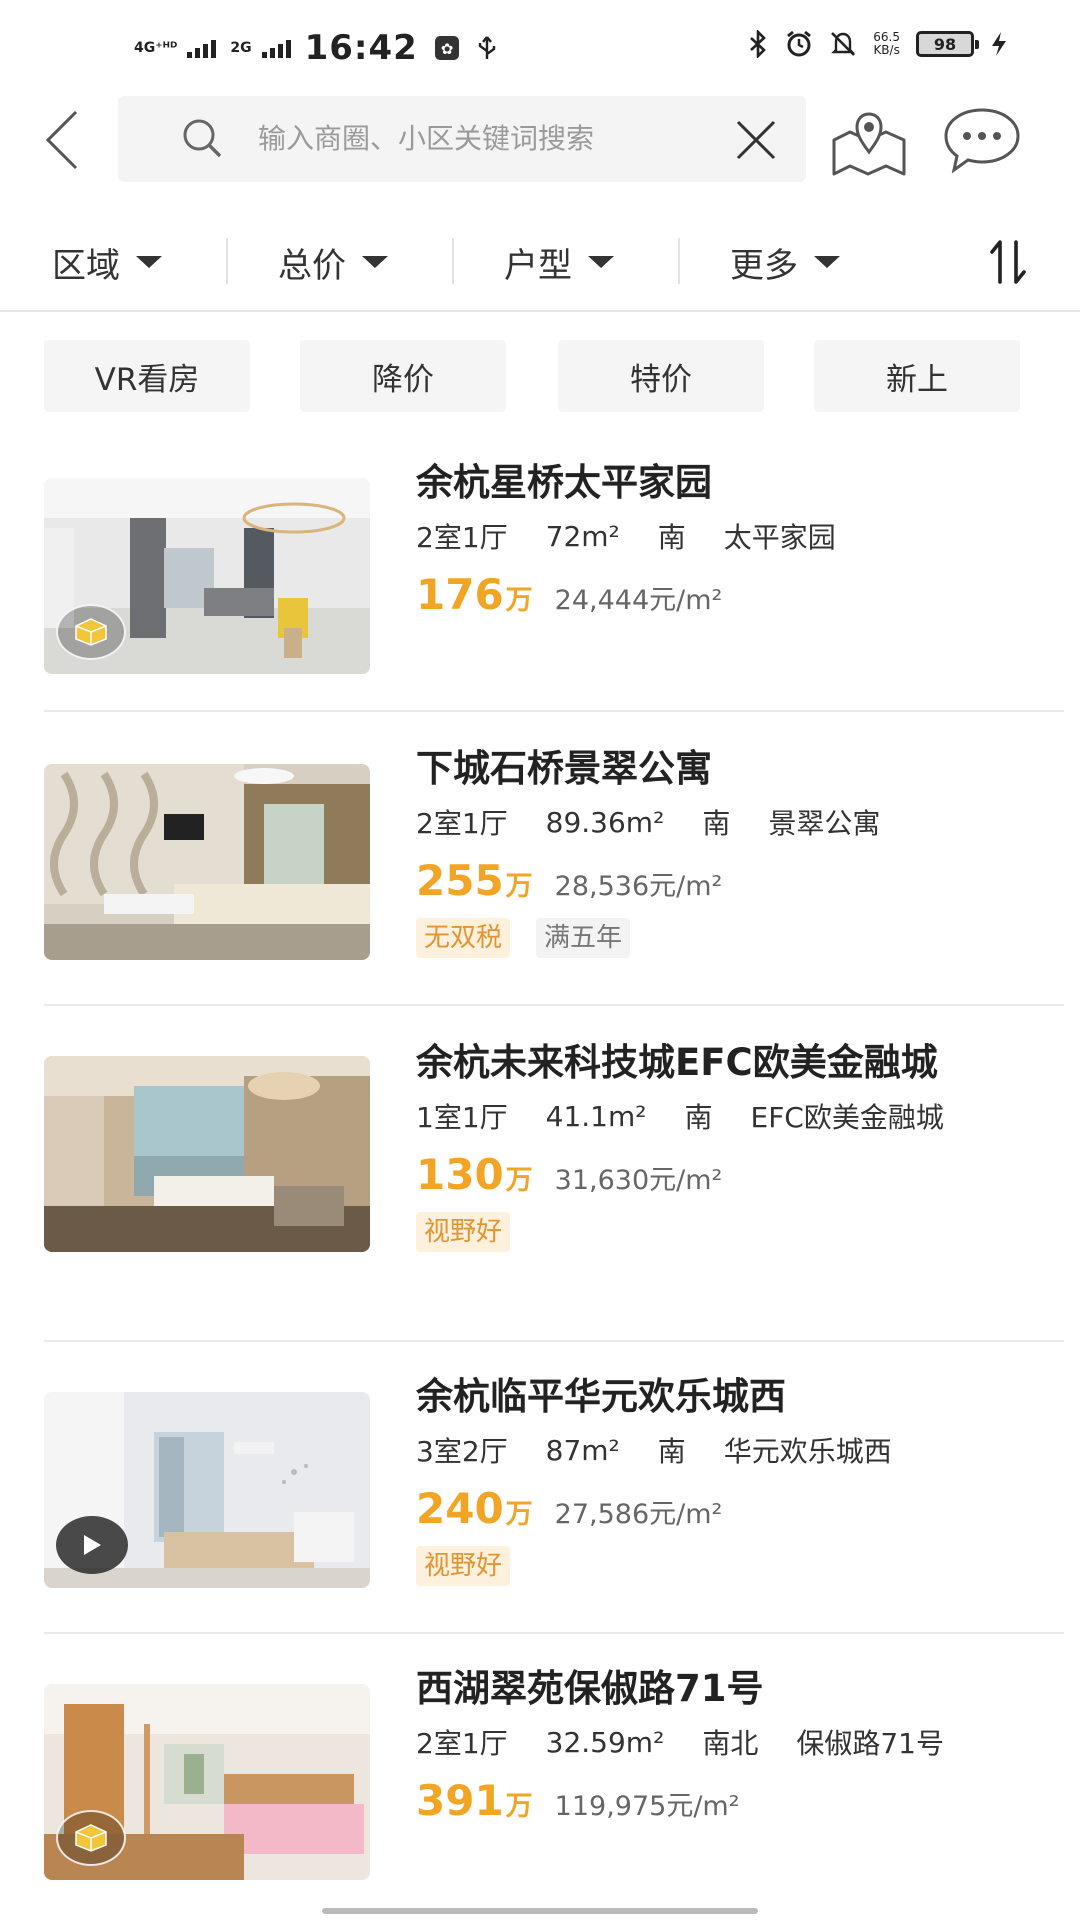 Image resolution: width=1080 pixels, height=1920 pixels. Describe the element at coordinates (582, 536) in the screenshot. I see `listing-area: 72m²` at that location.